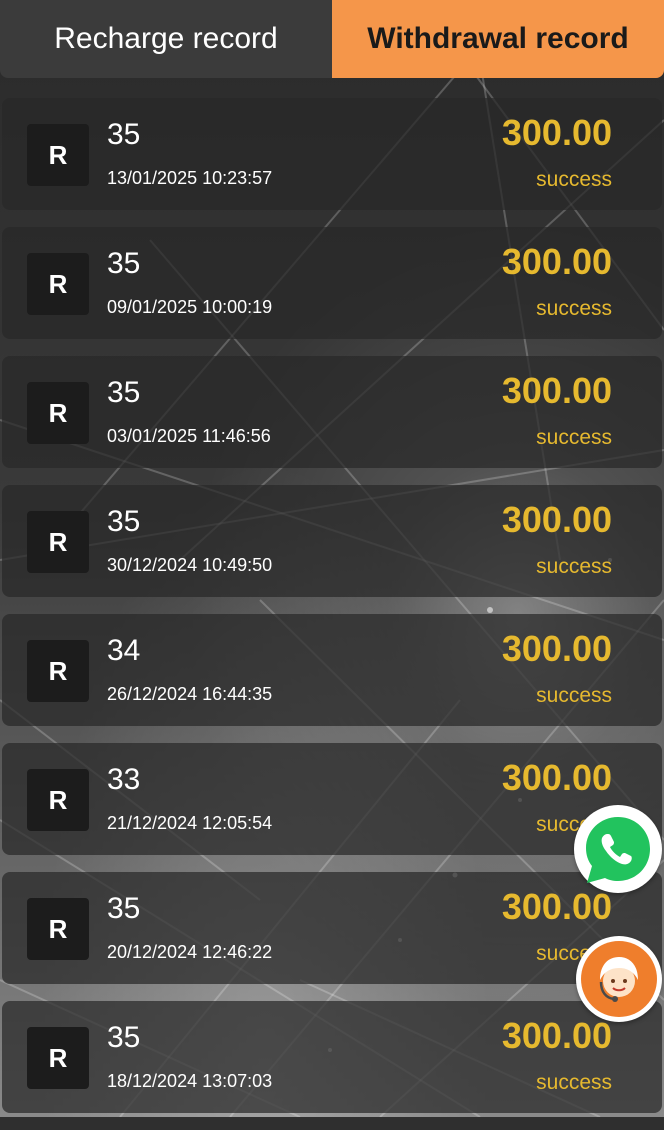  I want to click on record-datetime: 26/12/2024 16:44:35, so click(190, 694).